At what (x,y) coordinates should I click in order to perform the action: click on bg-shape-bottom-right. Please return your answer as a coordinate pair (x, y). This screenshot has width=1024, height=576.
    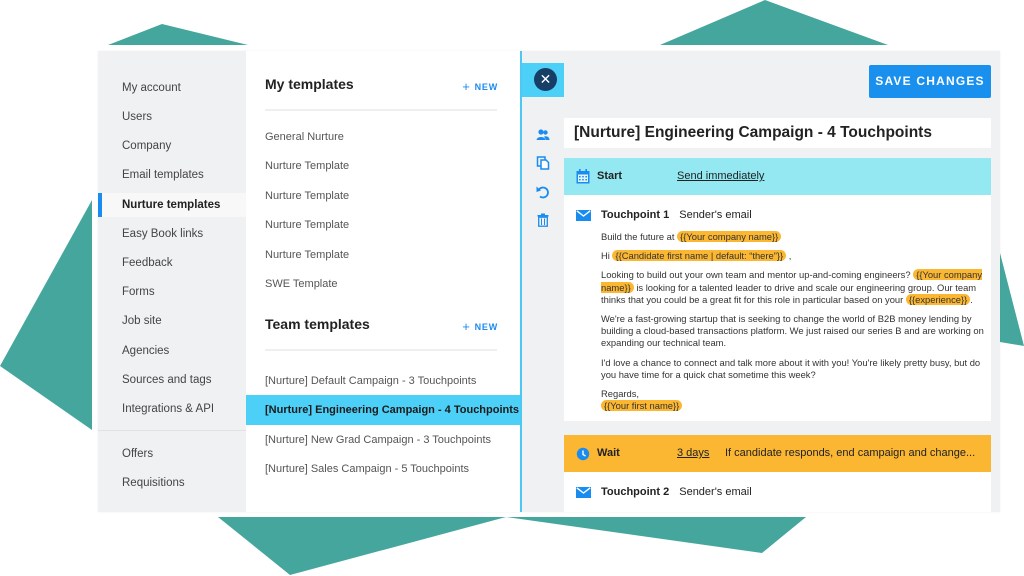
    Looking at the image, I should click on (656, 535).